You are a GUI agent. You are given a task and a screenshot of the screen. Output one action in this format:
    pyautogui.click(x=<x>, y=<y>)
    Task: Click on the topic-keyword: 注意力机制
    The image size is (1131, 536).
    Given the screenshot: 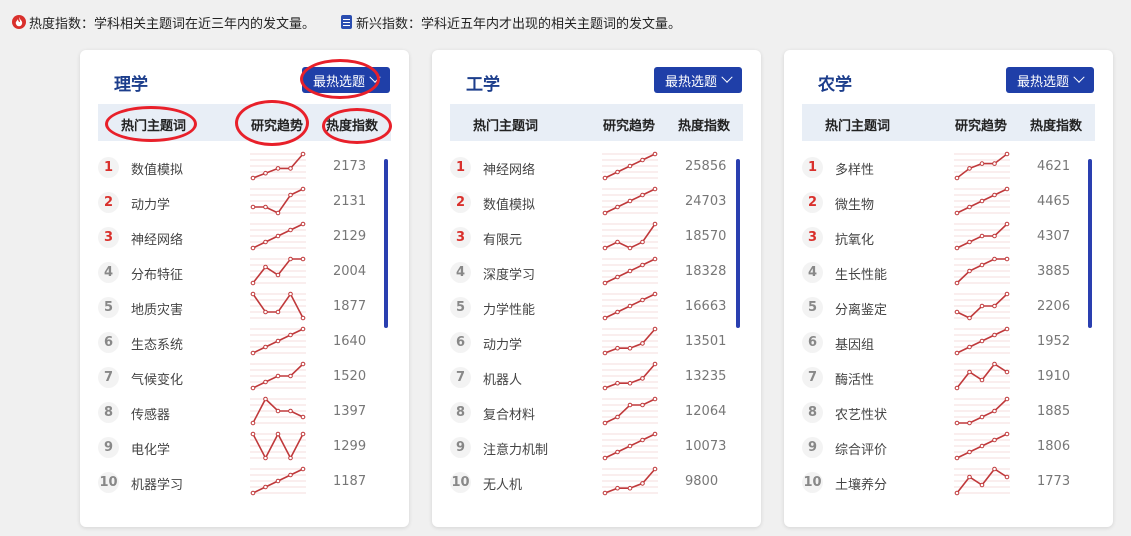 What is the action you would take?
    pyautogui.click(x=515, y=448)
    